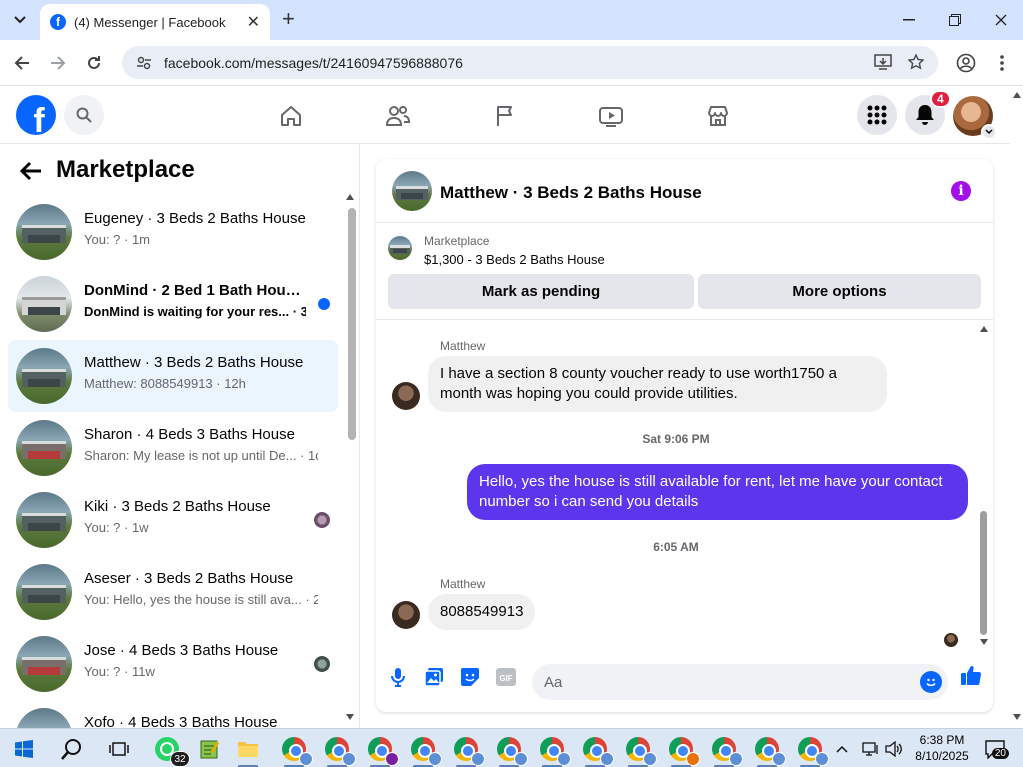 Image resolution: width=1023 pixels, height=767 pixels. I want to click on conversation-name: Eugeney · 3 Beds 2 Baths House, so click(195, 218).